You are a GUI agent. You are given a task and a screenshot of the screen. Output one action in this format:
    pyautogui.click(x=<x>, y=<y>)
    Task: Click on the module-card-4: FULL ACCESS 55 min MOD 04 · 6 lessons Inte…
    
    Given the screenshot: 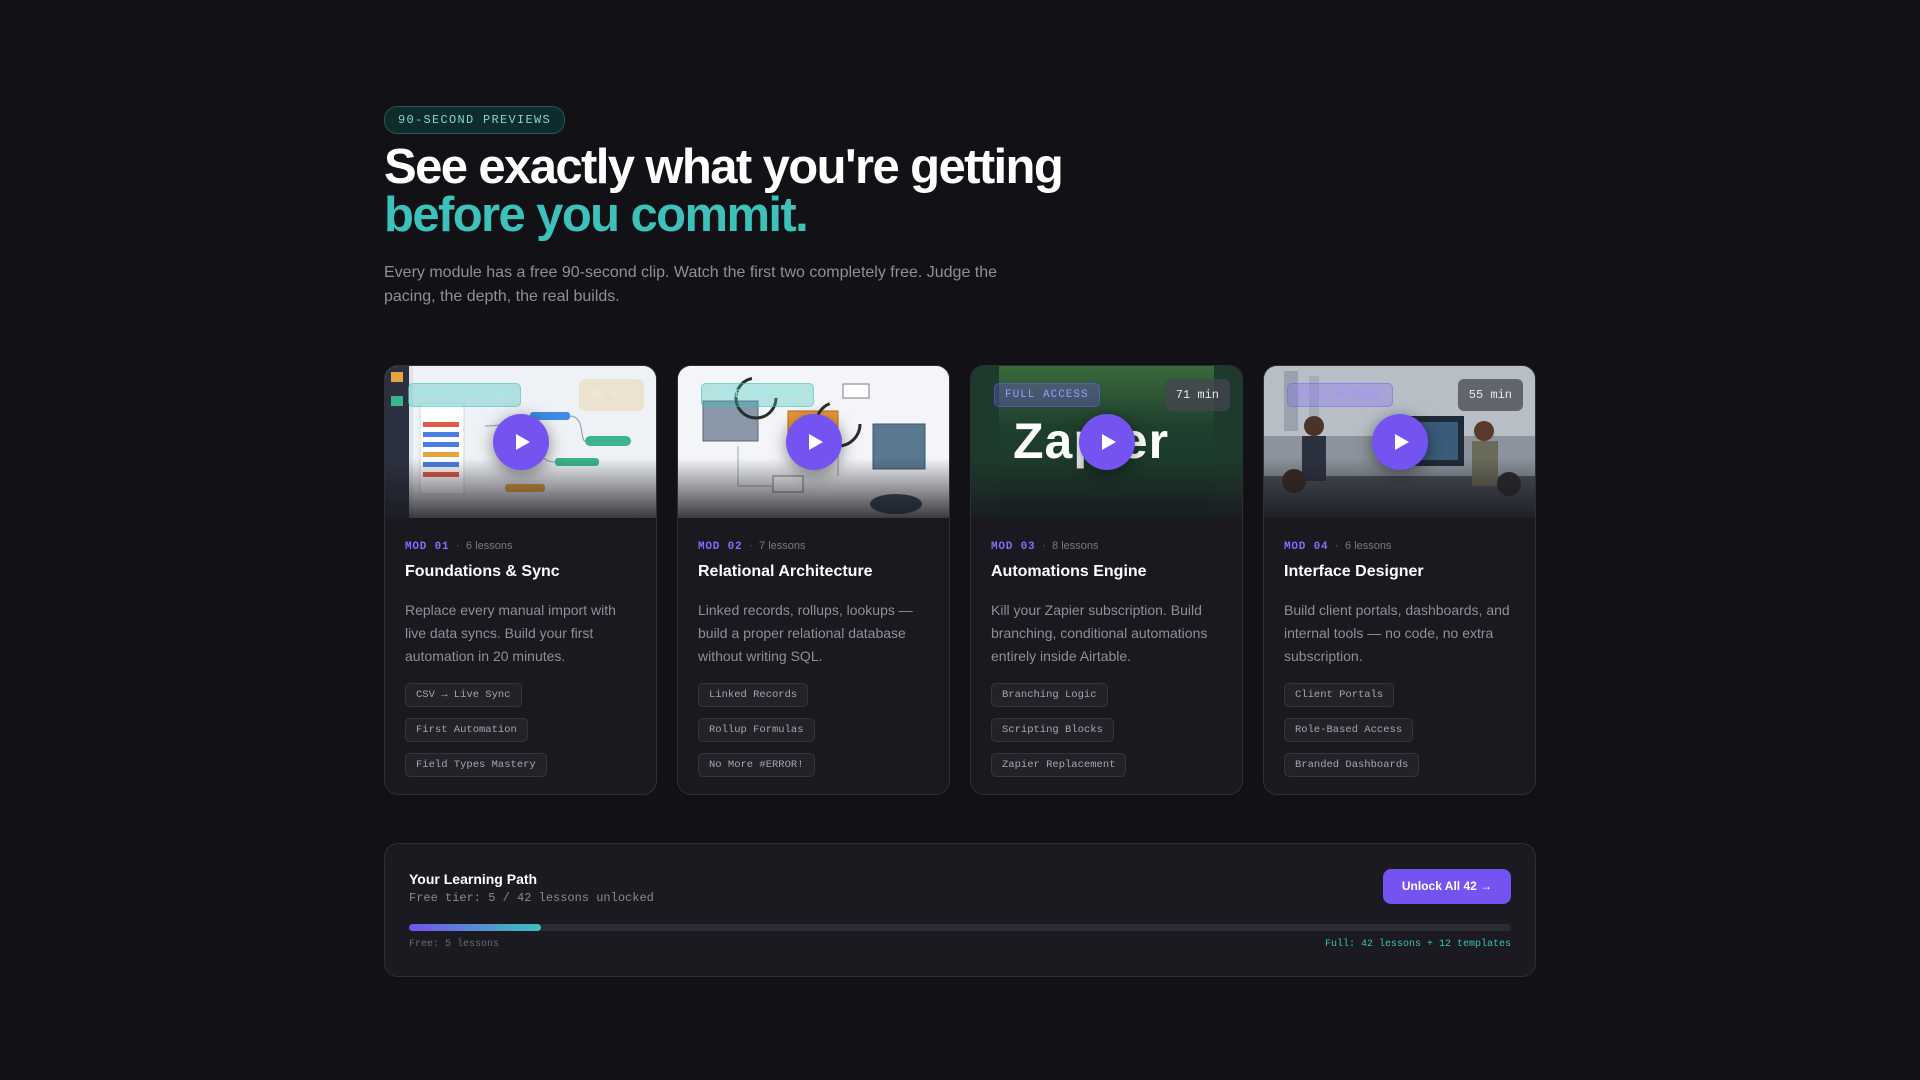 What is the action you would take?
    pyautogui.click(x=1399, y=580)
    